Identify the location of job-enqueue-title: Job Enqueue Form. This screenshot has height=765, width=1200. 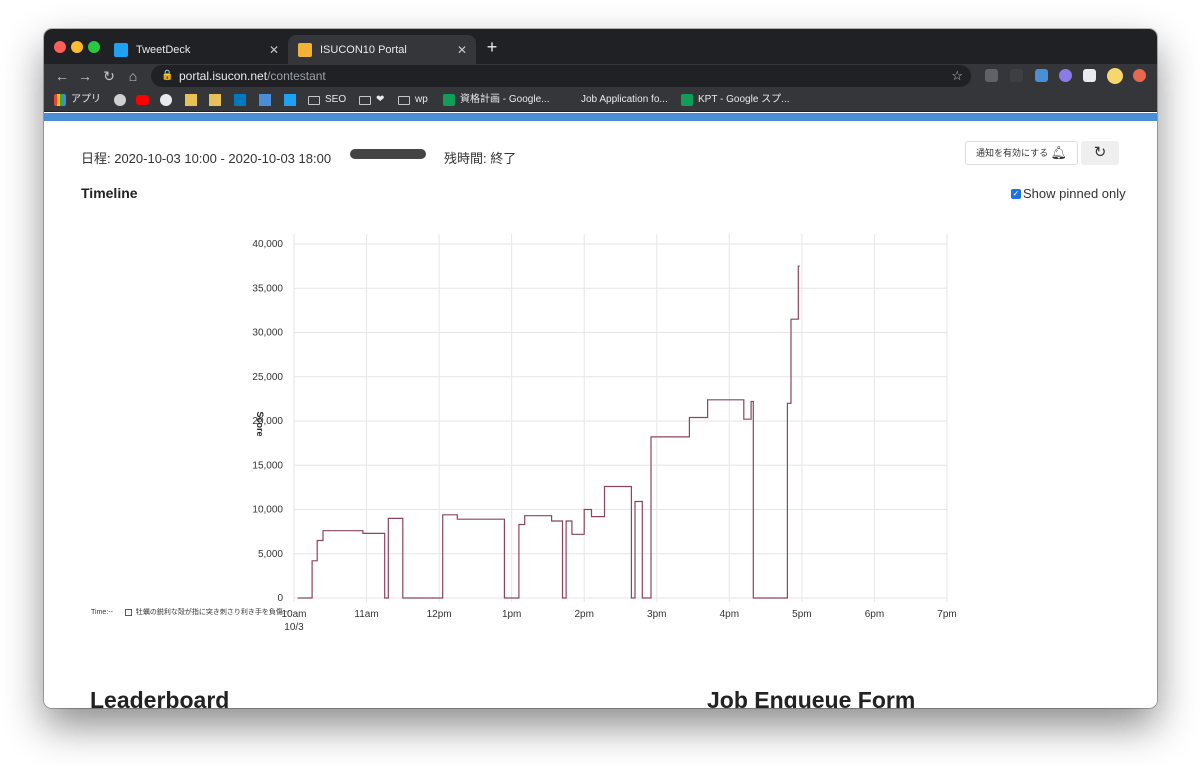
(811, 697).